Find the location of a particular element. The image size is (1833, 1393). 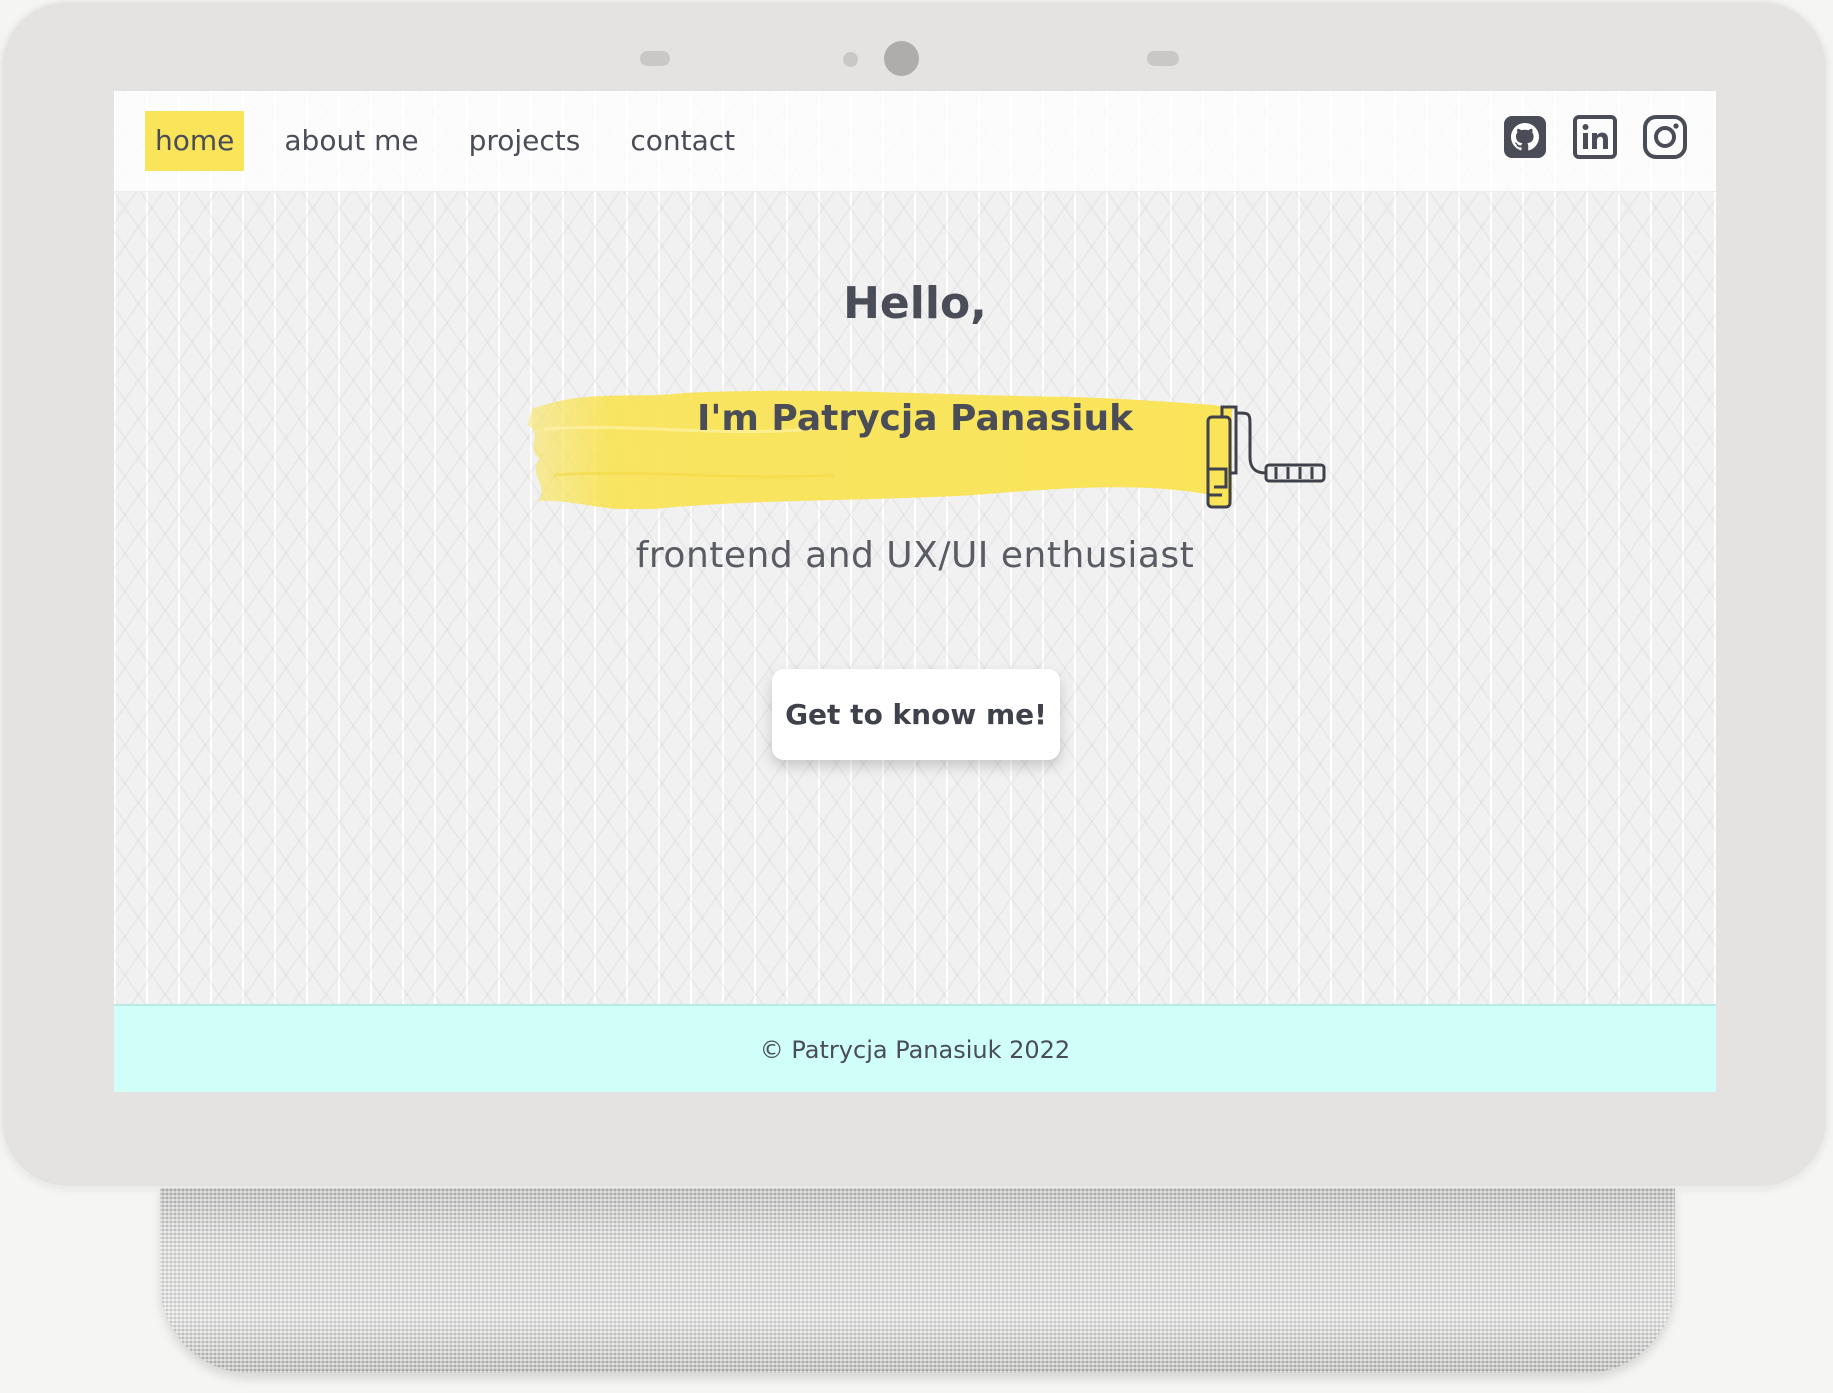

github-icon is located at coordinates (1525, 137).